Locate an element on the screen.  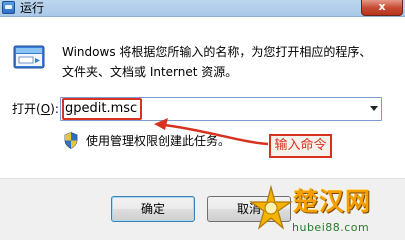
open-label: 打开(O): is located at coordinates (35, 109).